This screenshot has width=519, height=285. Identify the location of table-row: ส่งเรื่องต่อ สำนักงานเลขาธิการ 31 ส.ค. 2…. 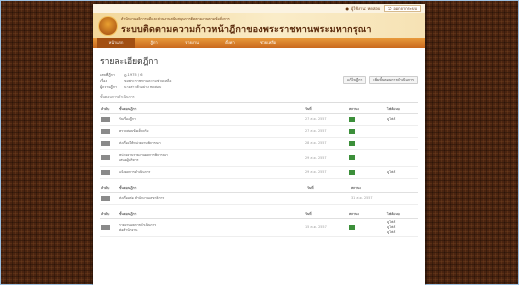
(259, 198).